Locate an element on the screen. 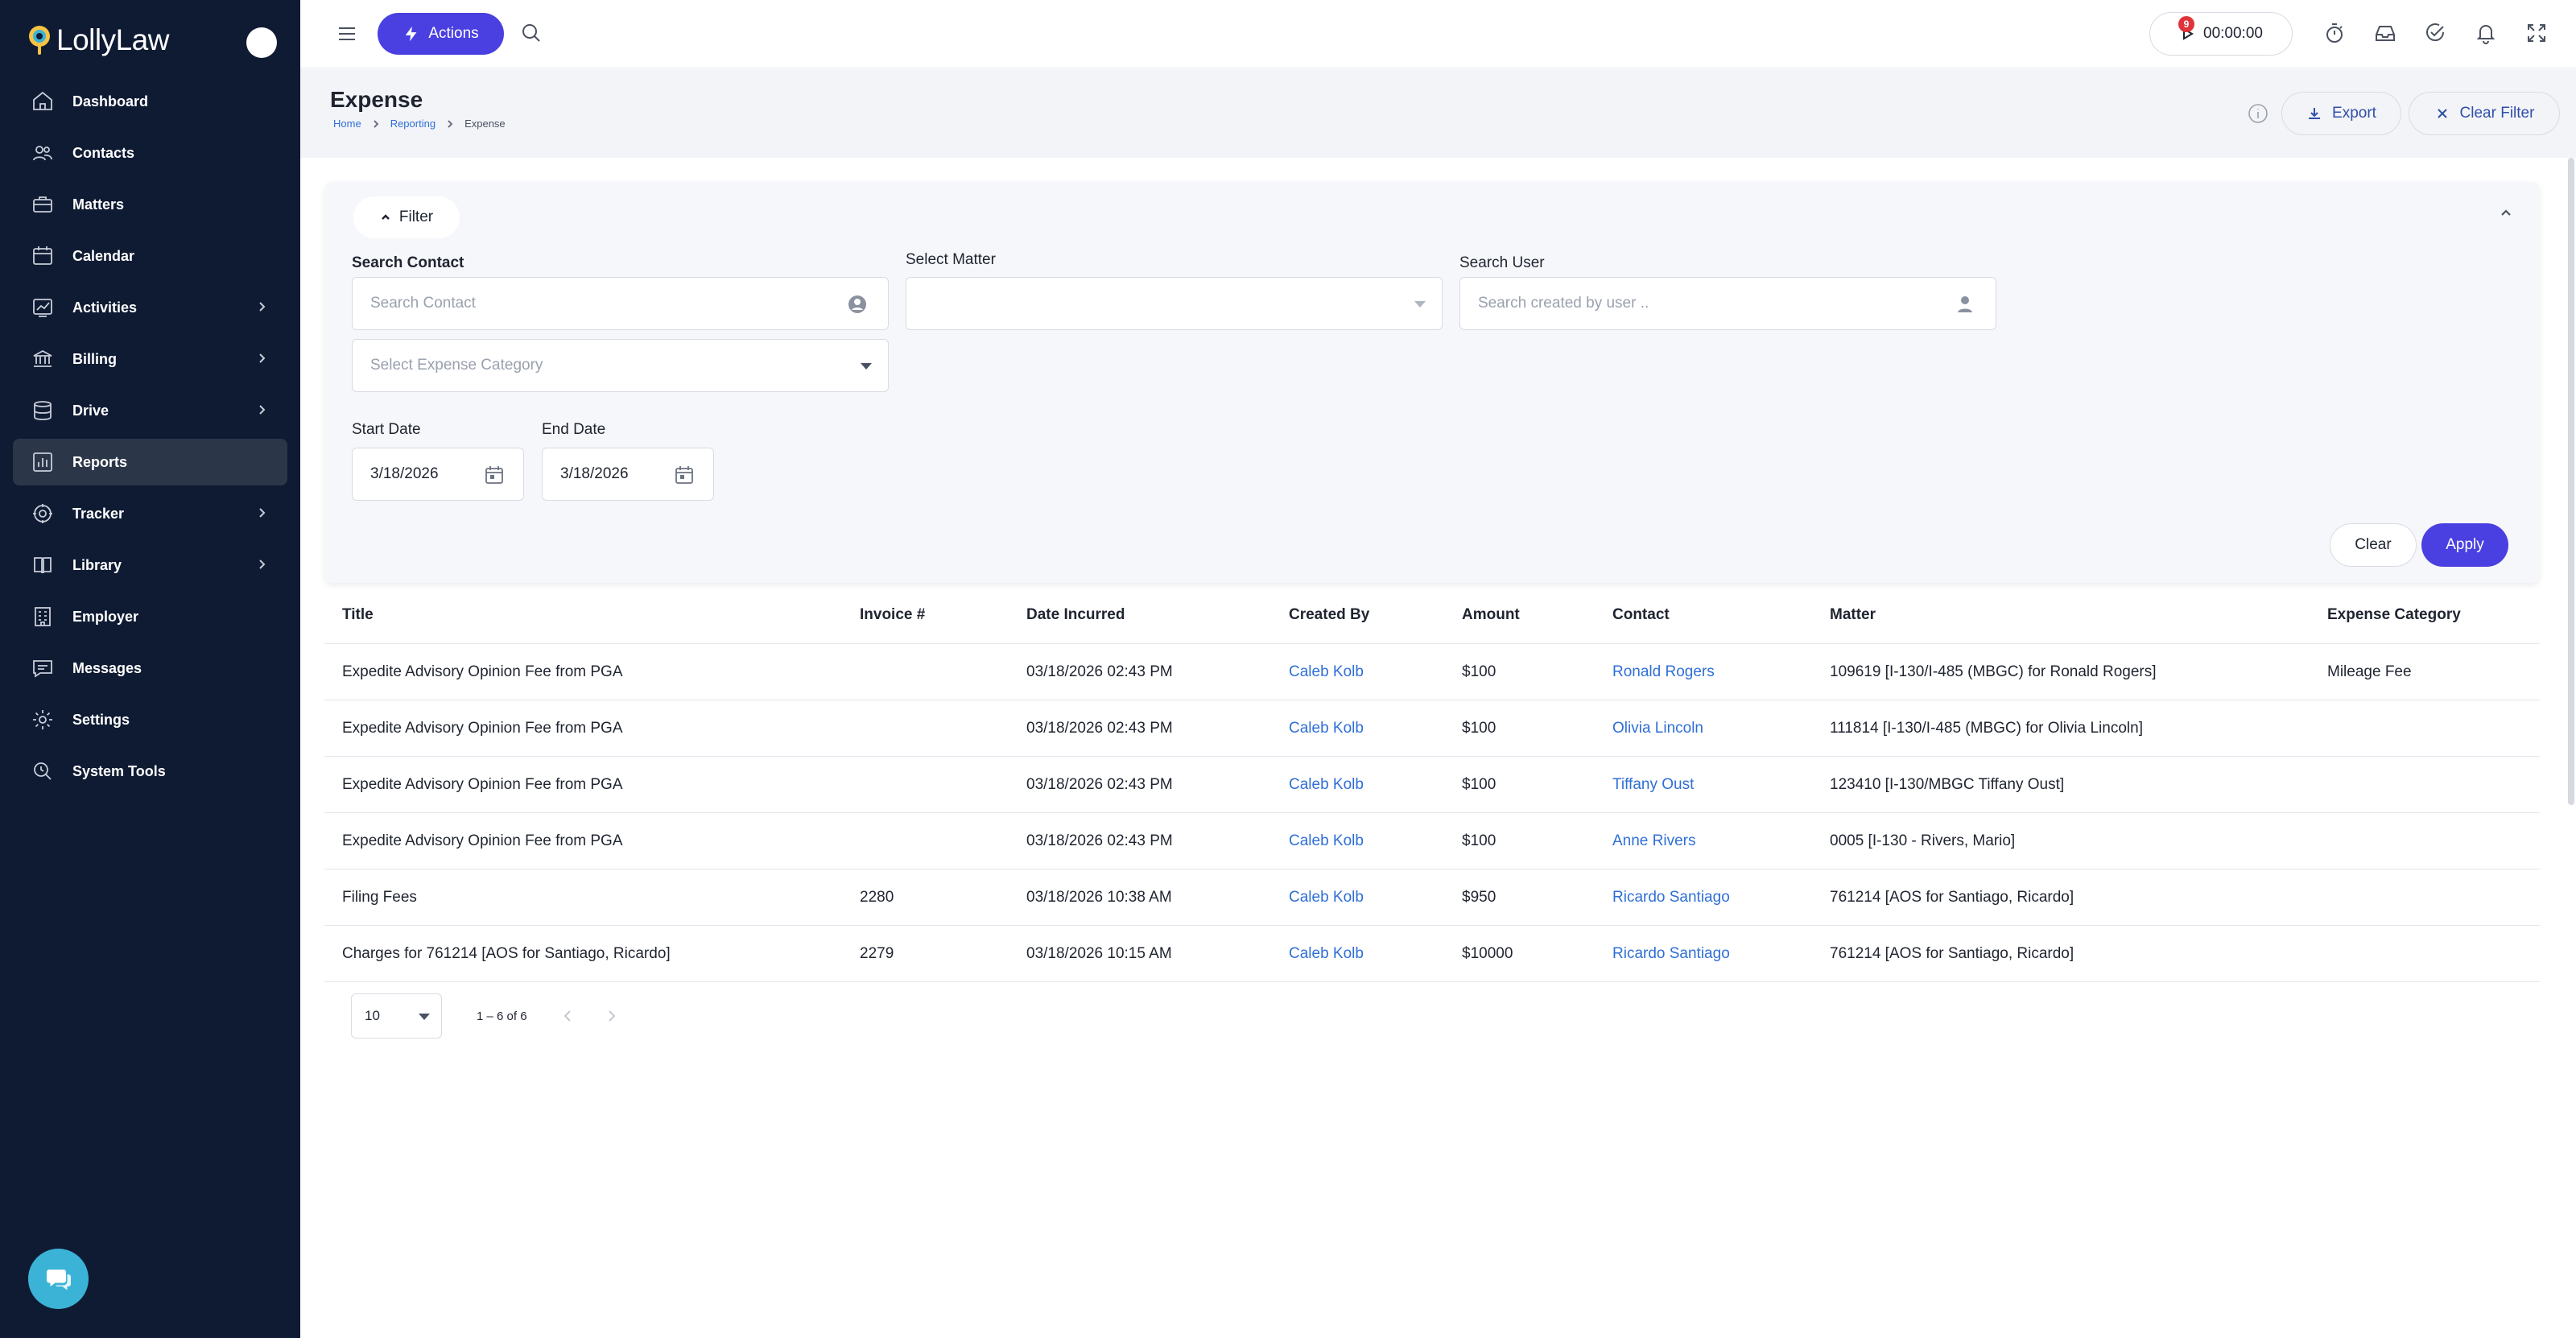 The height and width of the screenshot is (1338, 2576). select-matter-dropdown is located at coordinates (1174, 303).